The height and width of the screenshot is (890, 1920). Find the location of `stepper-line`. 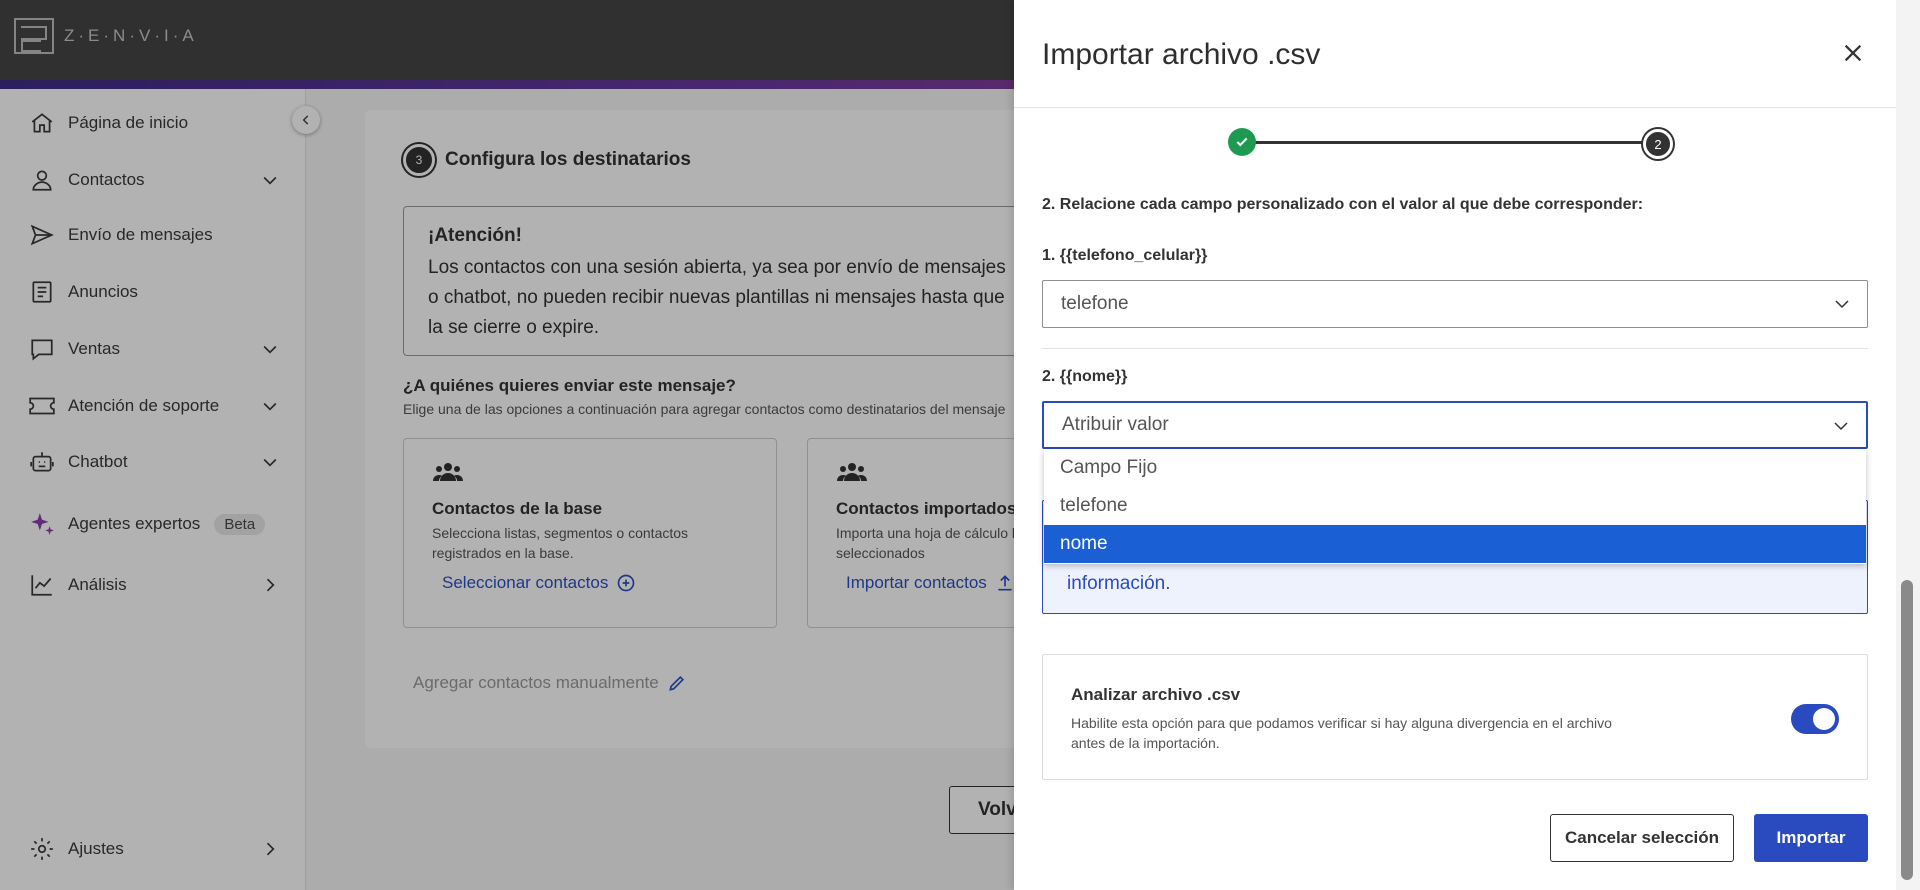

stepper-line is located at coordinates (1445, 142).